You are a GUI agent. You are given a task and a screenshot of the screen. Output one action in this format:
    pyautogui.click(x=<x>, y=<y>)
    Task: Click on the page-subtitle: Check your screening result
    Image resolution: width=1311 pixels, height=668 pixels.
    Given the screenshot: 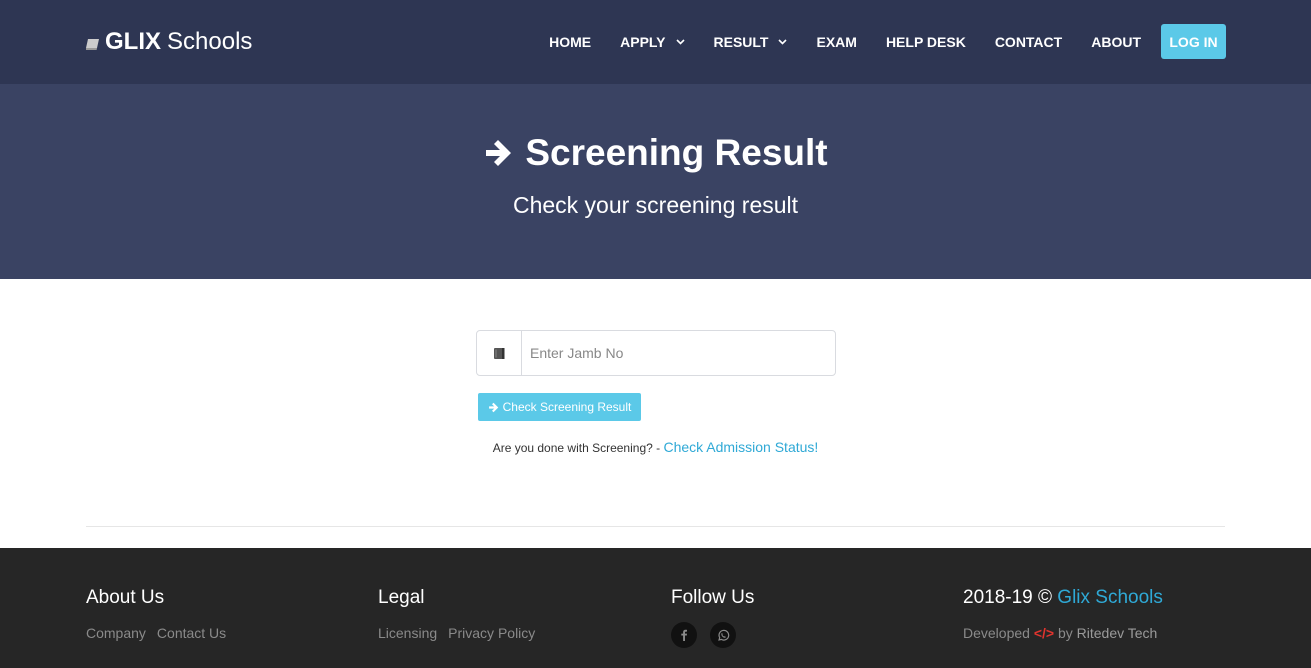 What is the action you would take?
    pyautogui.click(x=655, y=205)
    